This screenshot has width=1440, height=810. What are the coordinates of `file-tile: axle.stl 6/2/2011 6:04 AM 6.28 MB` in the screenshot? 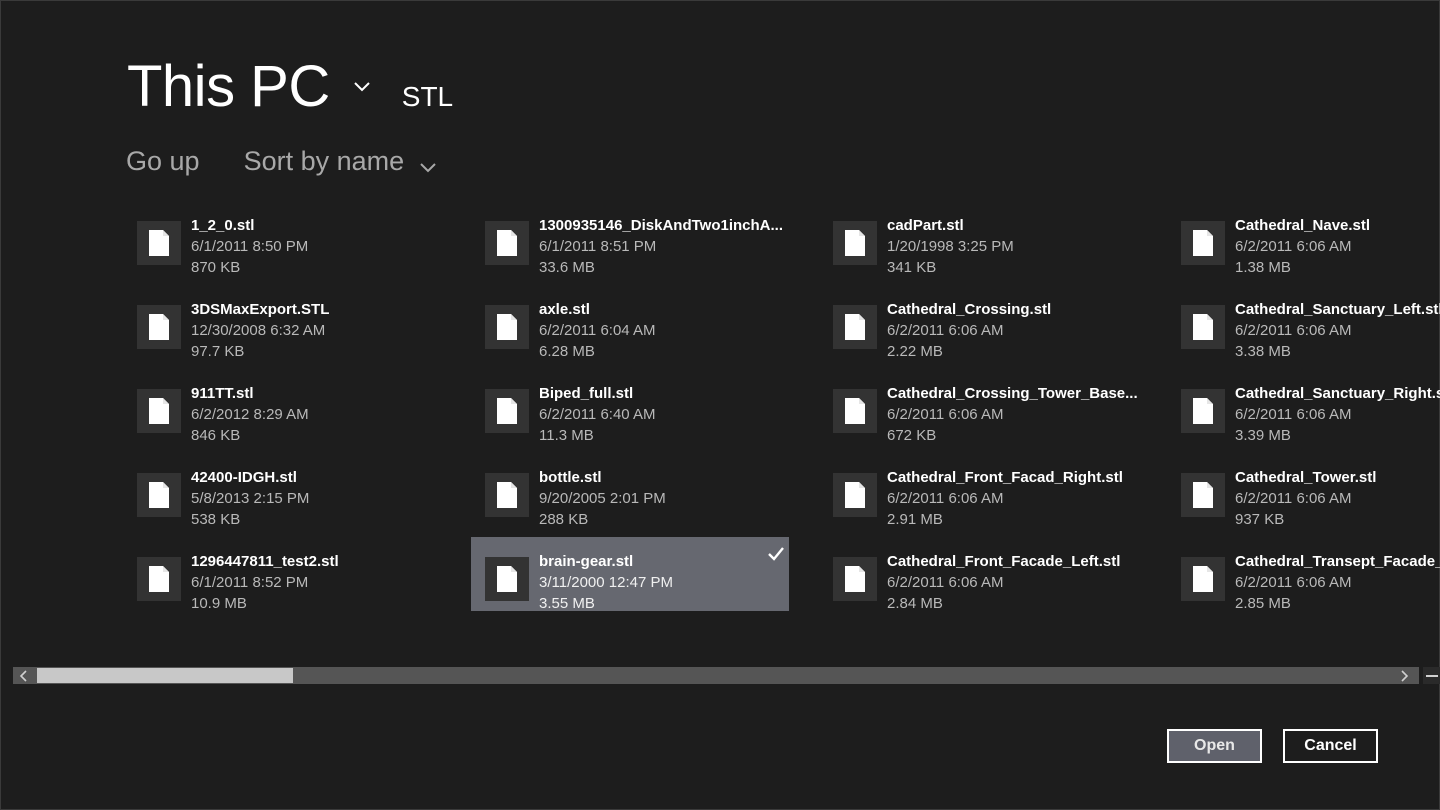 It's located at (636, 328).